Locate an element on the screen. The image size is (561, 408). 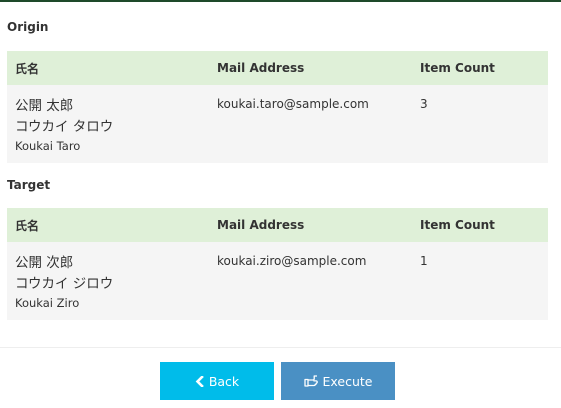
execute-button: Execute is located at coordinates (338, 381).